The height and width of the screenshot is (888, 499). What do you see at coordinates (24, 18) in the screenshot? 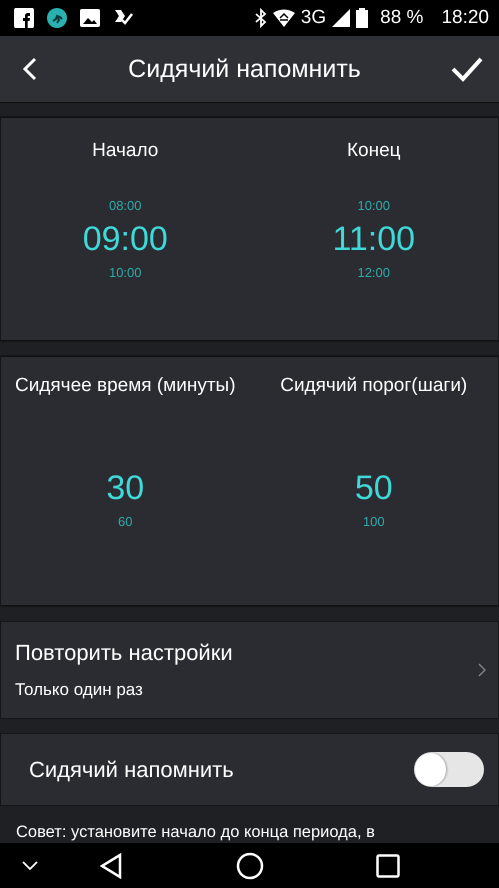
I see `facebook-icon` at bounding box center [24, 18].